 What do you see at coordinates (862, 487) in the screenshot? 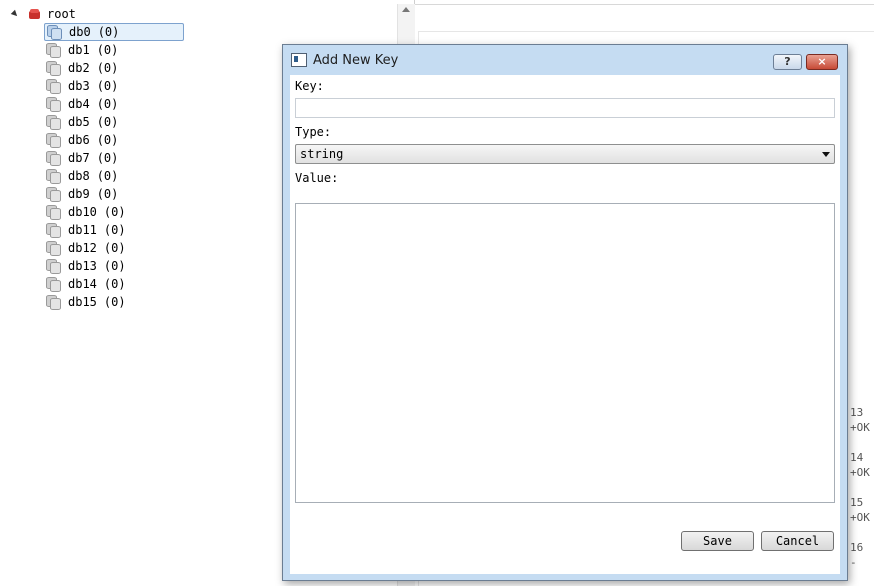
I see `console-output: 13 +OK 14 +OK 15 +OK 16 -ERR` at bounding box center [862, 487].